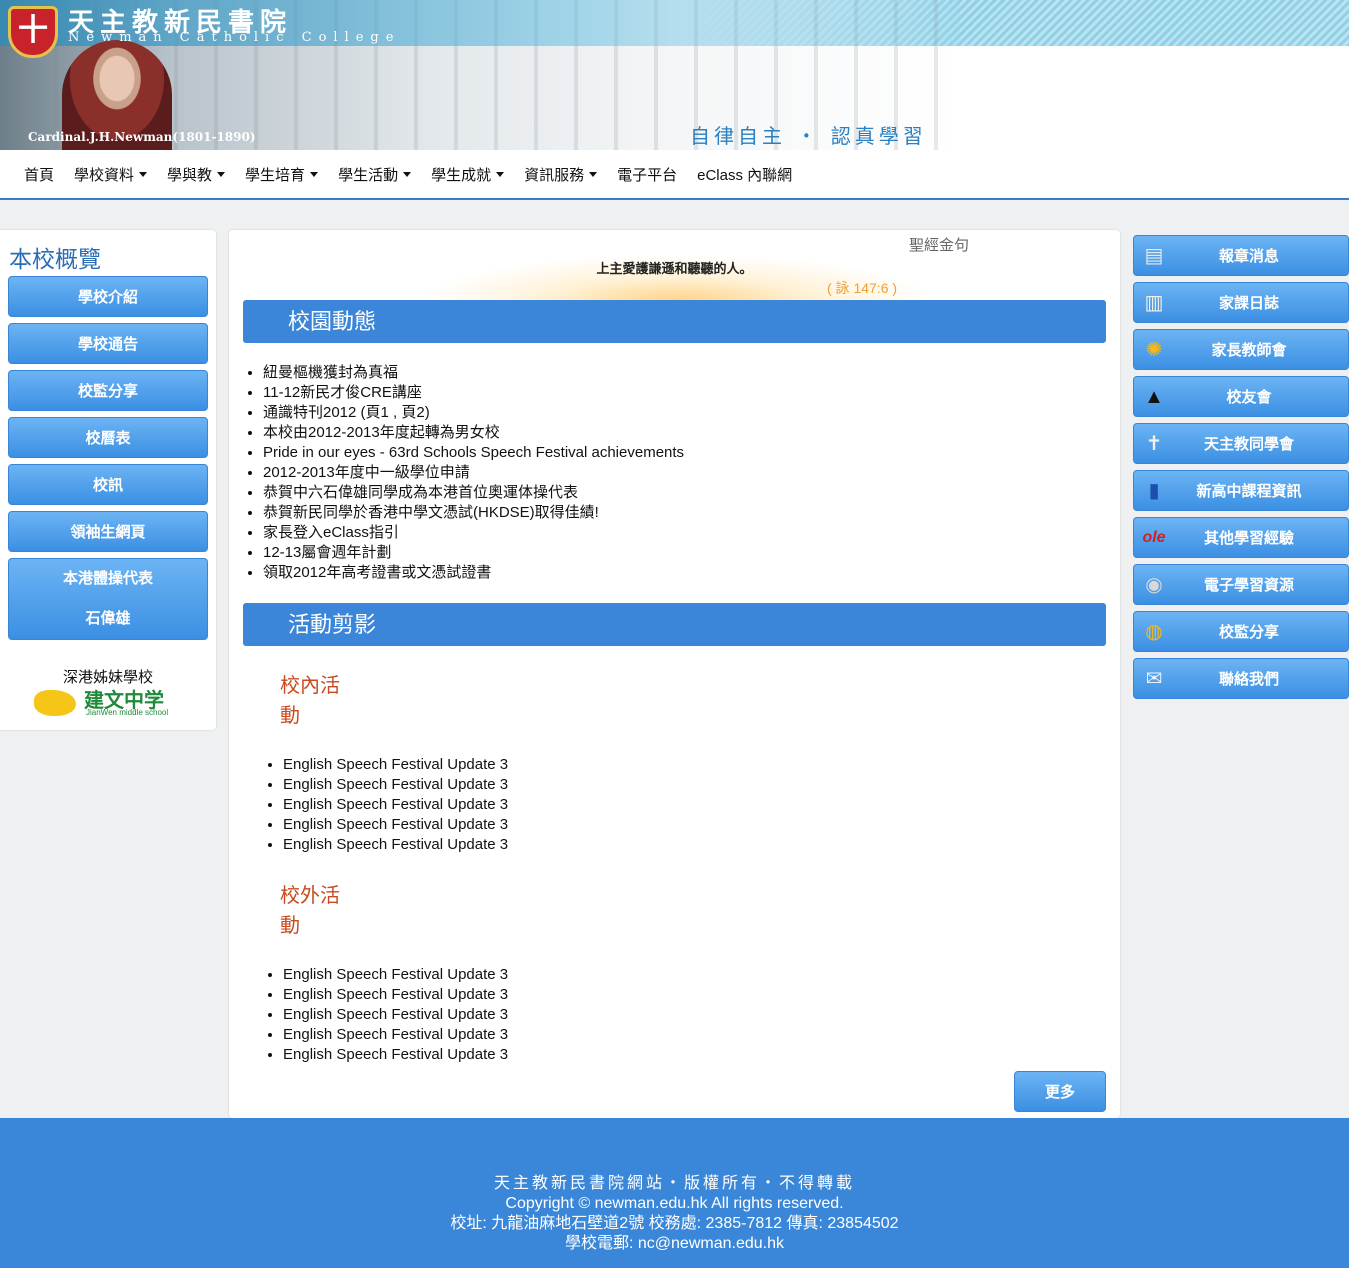 This screenshot has height=1268, width=1349. I want to click on news-item: 11-12新民才俊CRE講座, so click(473, 393).